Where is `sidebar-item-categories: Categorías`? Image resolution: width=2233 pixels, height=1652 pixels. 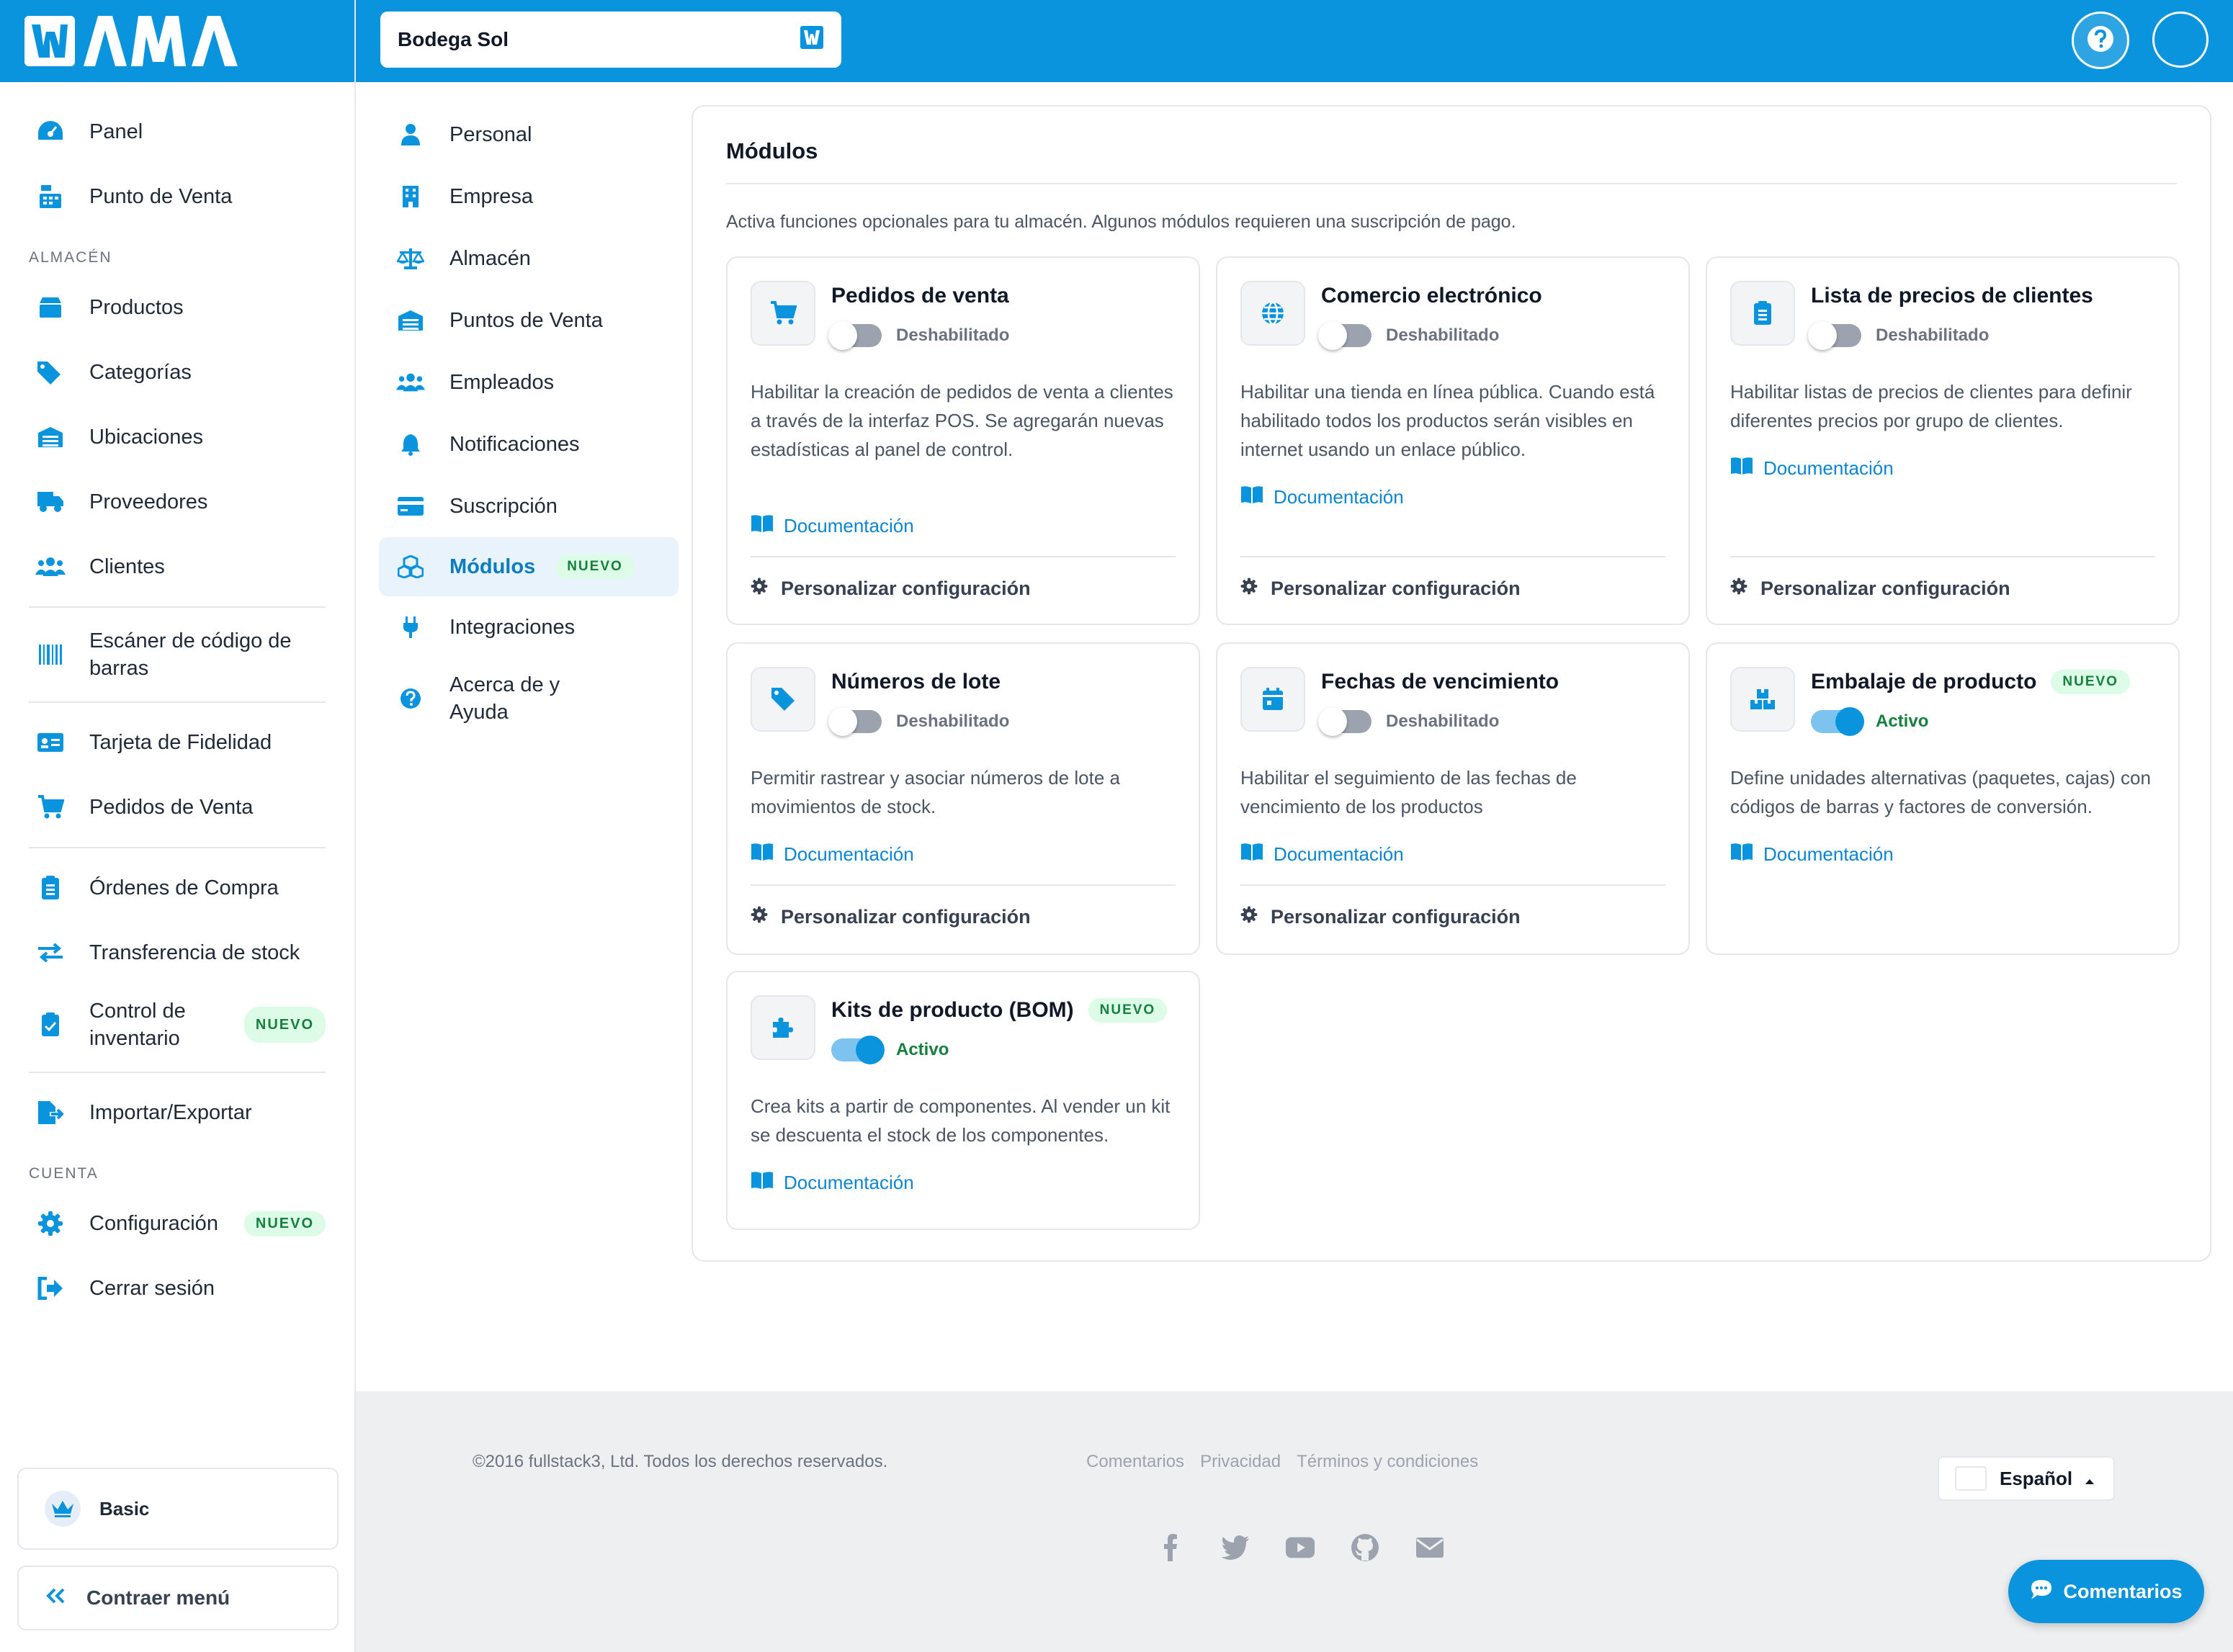
sidebar-item-categories: Categorías is located at coordinates (177, 372).